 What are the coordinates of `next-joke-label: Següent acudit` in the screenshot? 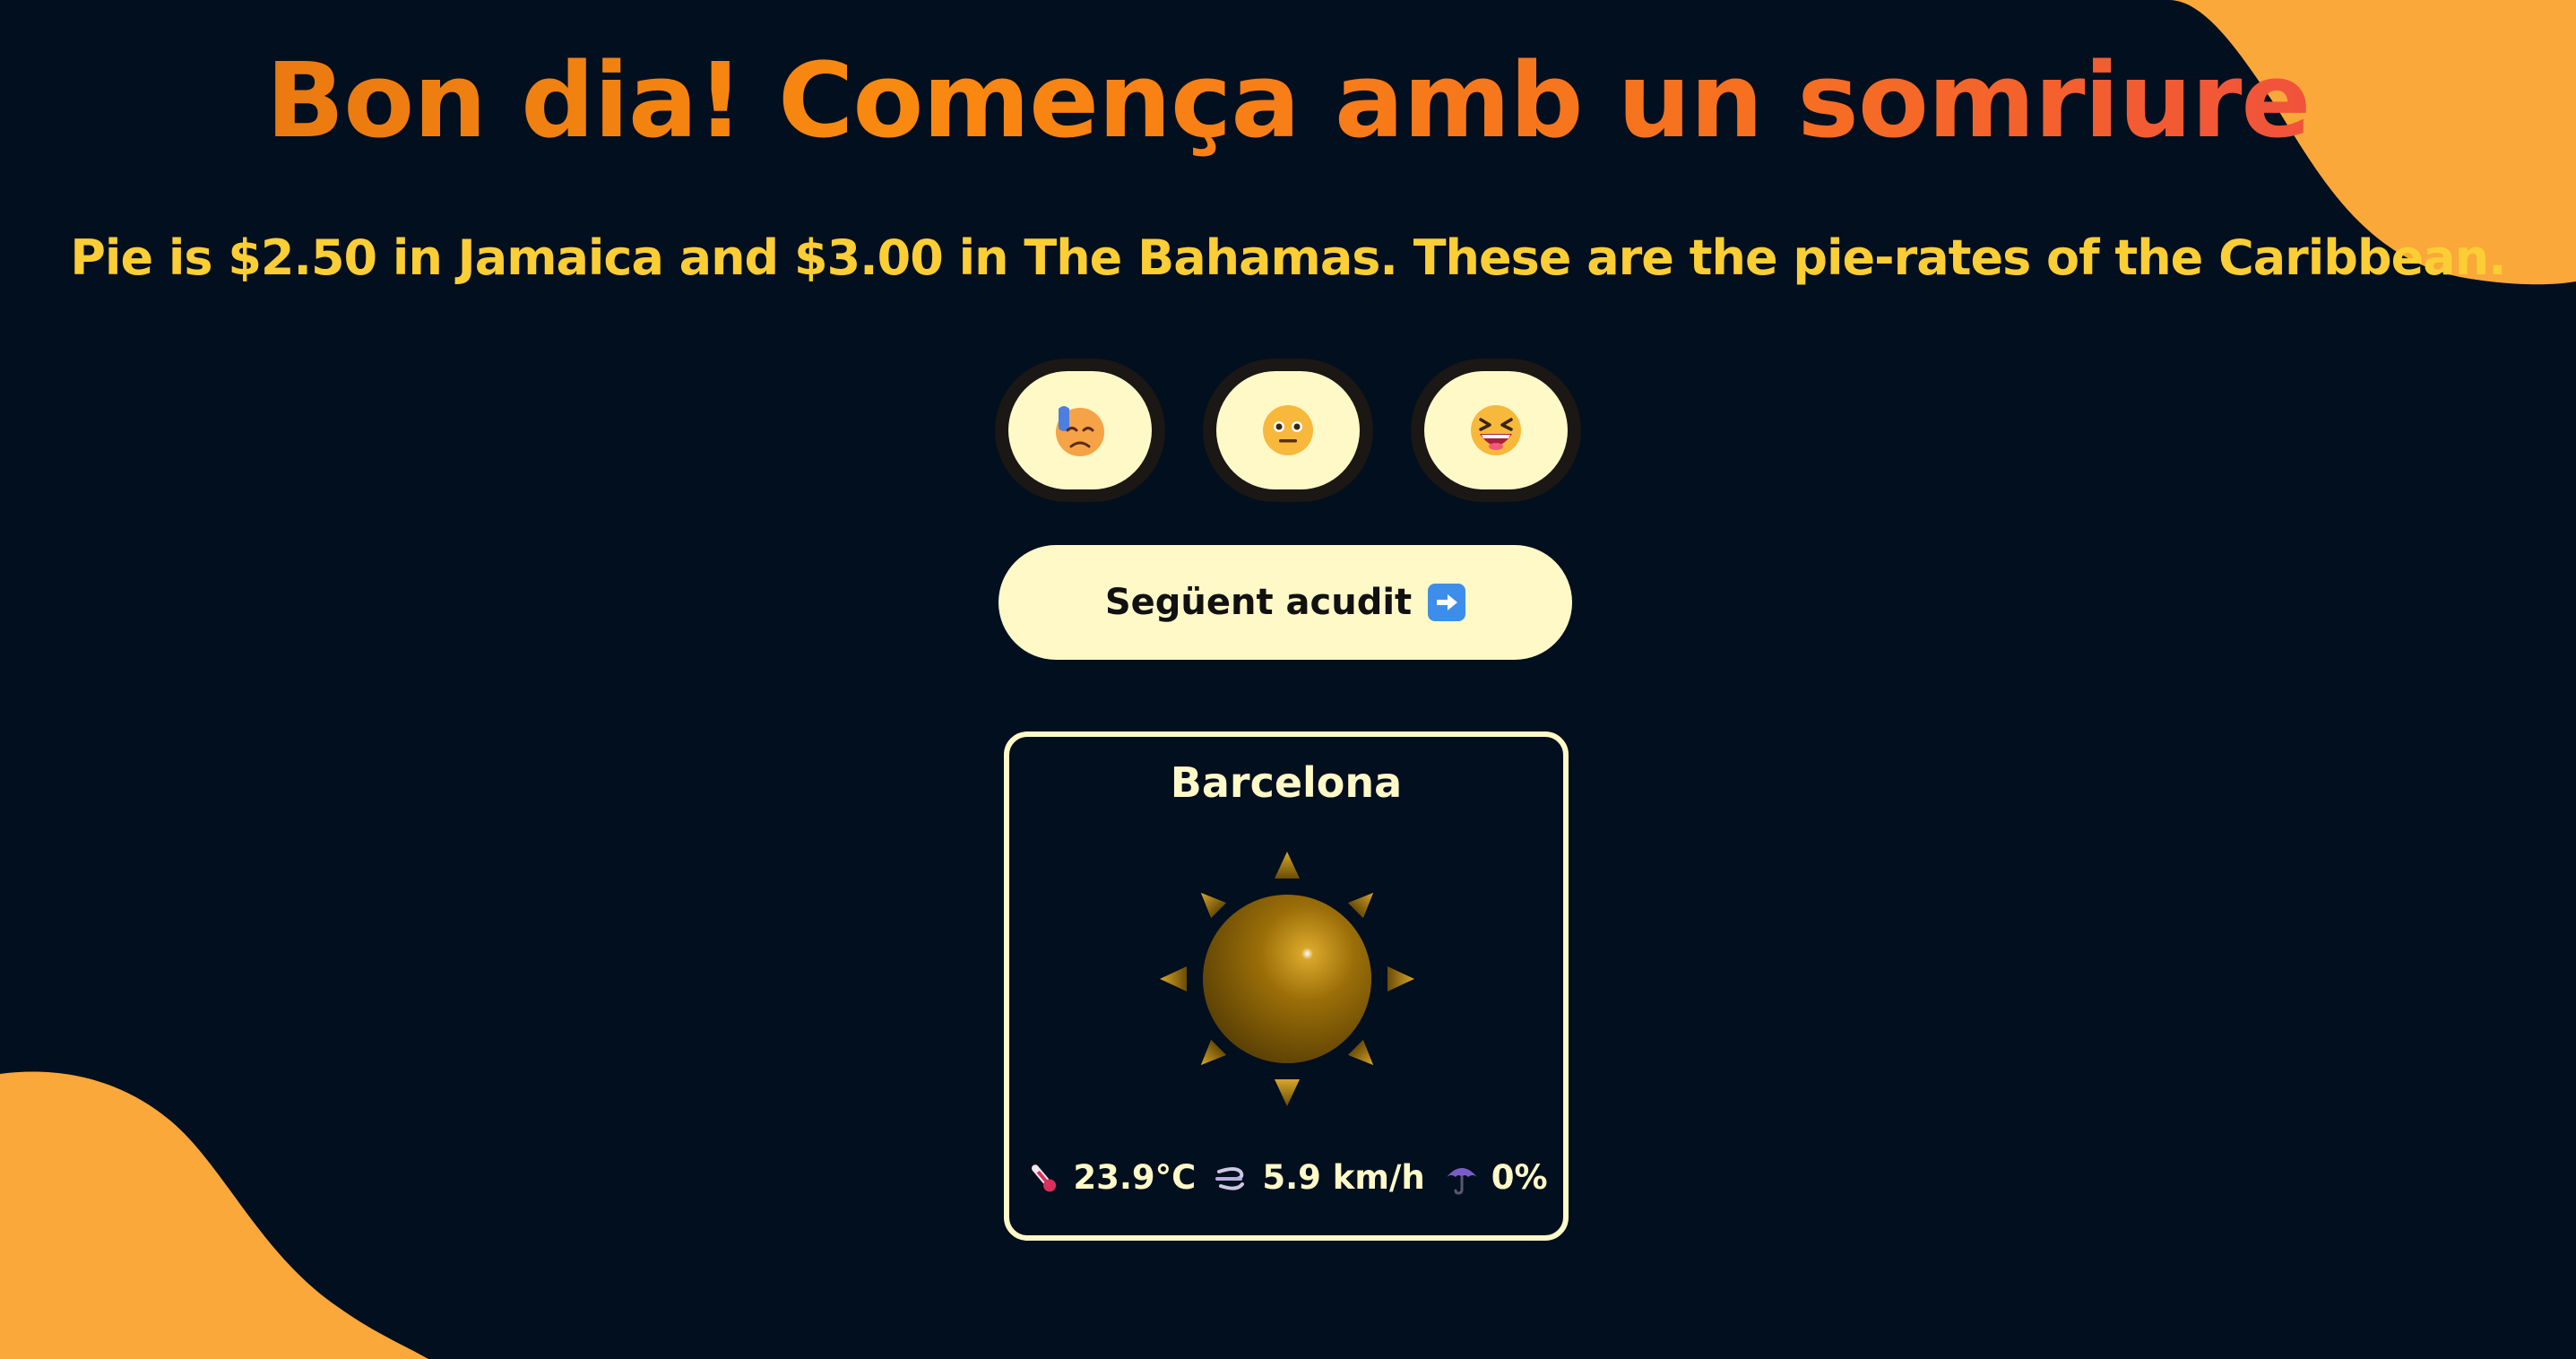 It's located at (1258, 602).